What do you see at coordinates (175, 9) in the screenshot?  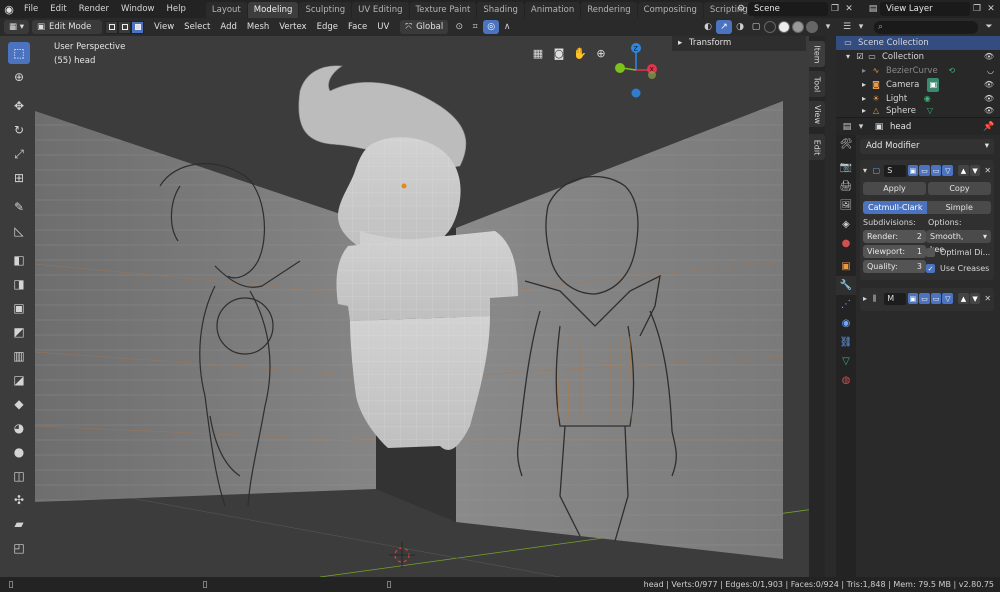 I see `menu-help: Help` at bounding box center [175, 9].